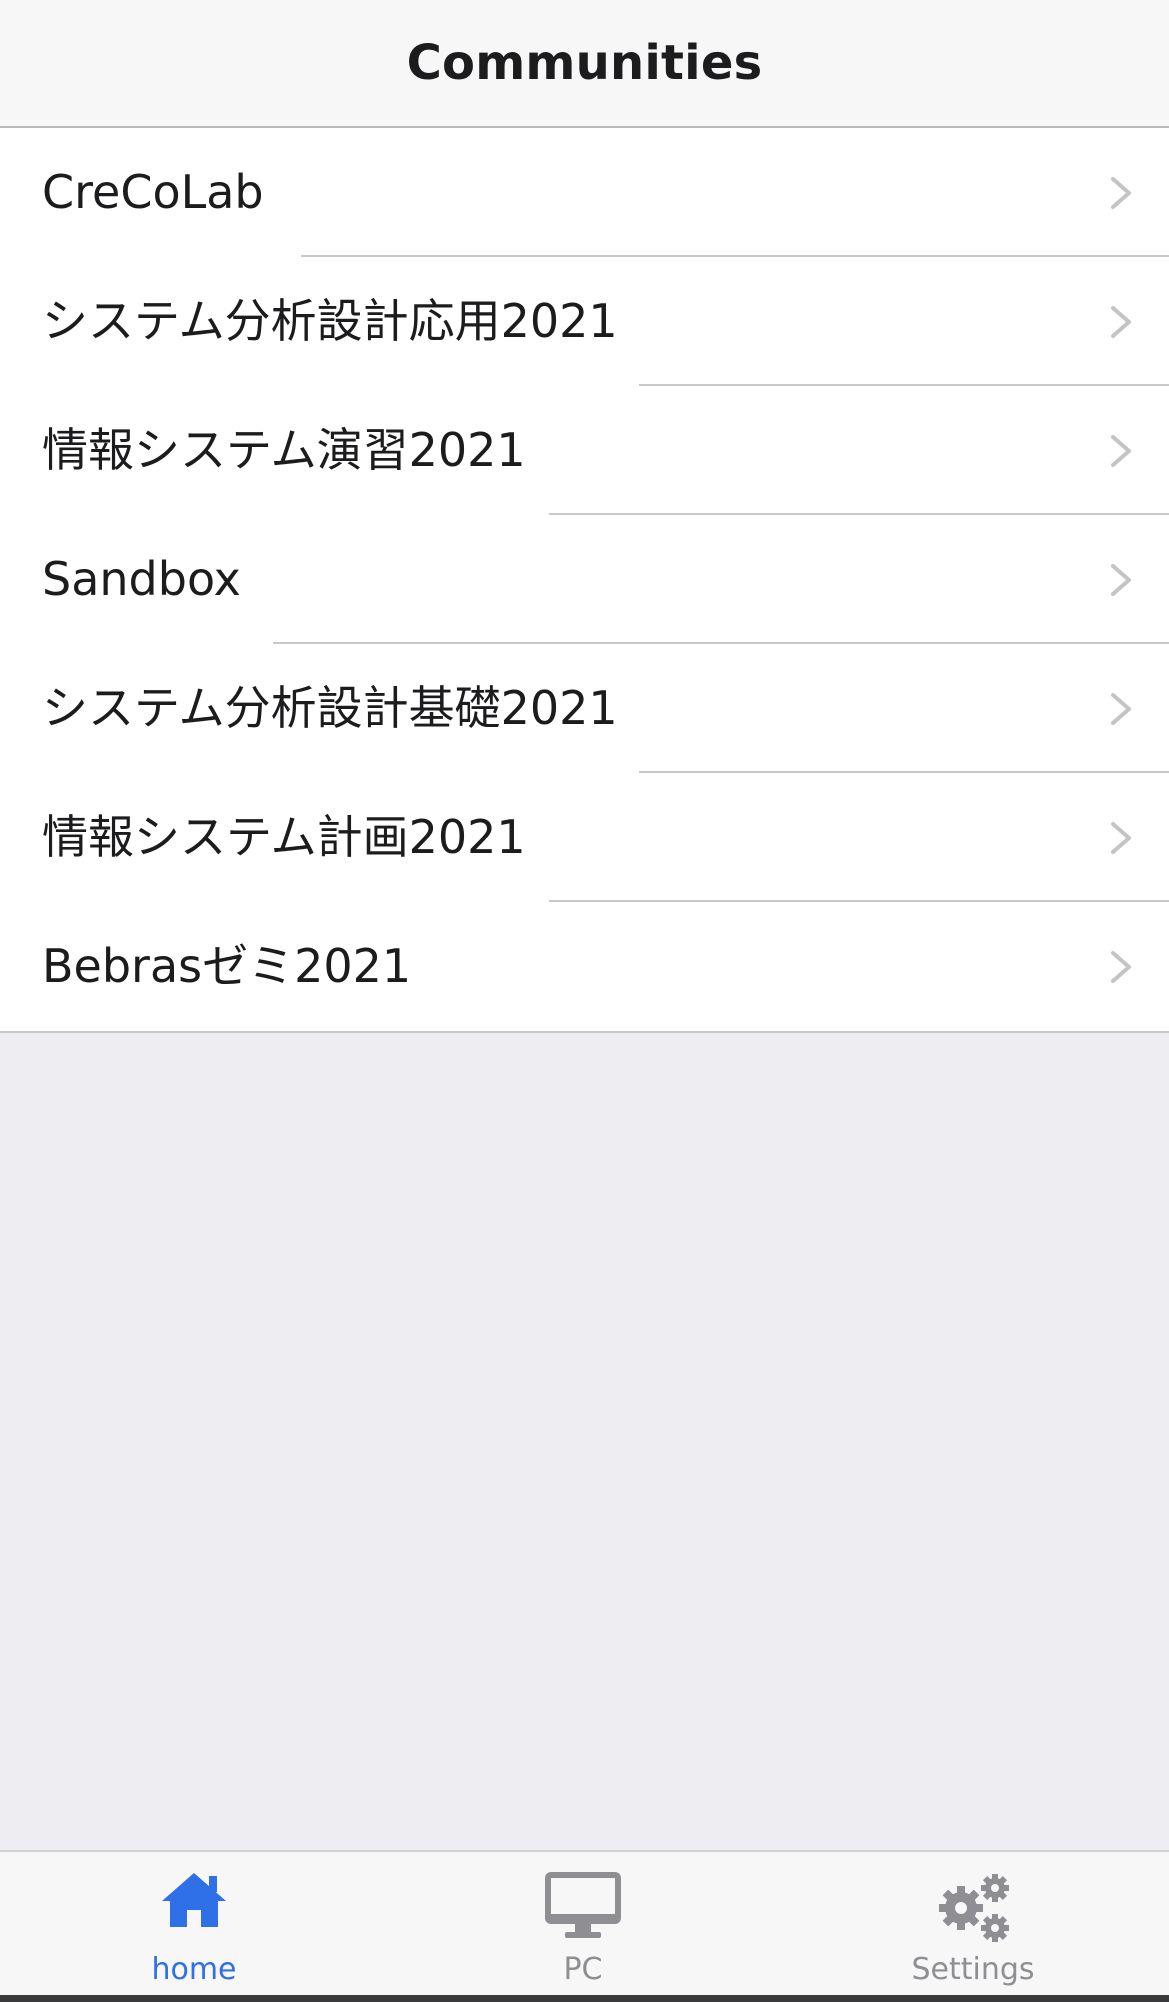 The image size is (1169, 2002). What do you see at coordinates (284, 837) in the screenshot?
I see `community-label: 情報システム計画2021` at bounding box center [284, 837].